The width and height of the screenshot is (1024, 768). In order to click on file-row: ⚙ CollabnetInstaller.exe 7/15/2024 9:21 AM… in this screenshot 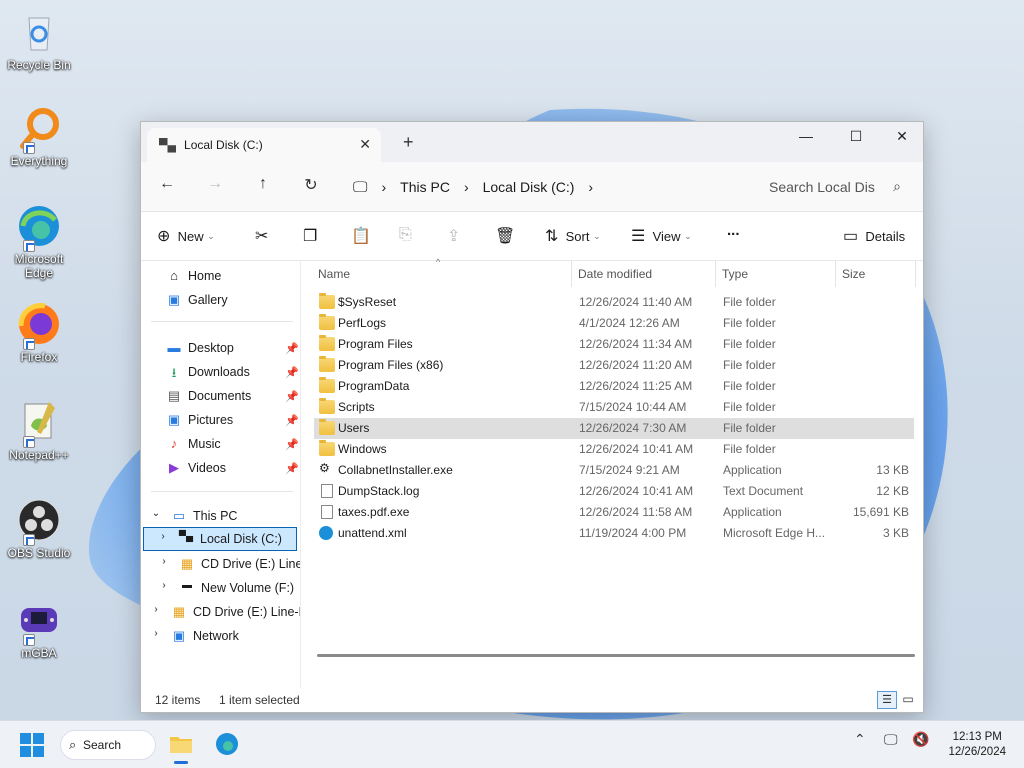, I will do `click(614, 470)`.